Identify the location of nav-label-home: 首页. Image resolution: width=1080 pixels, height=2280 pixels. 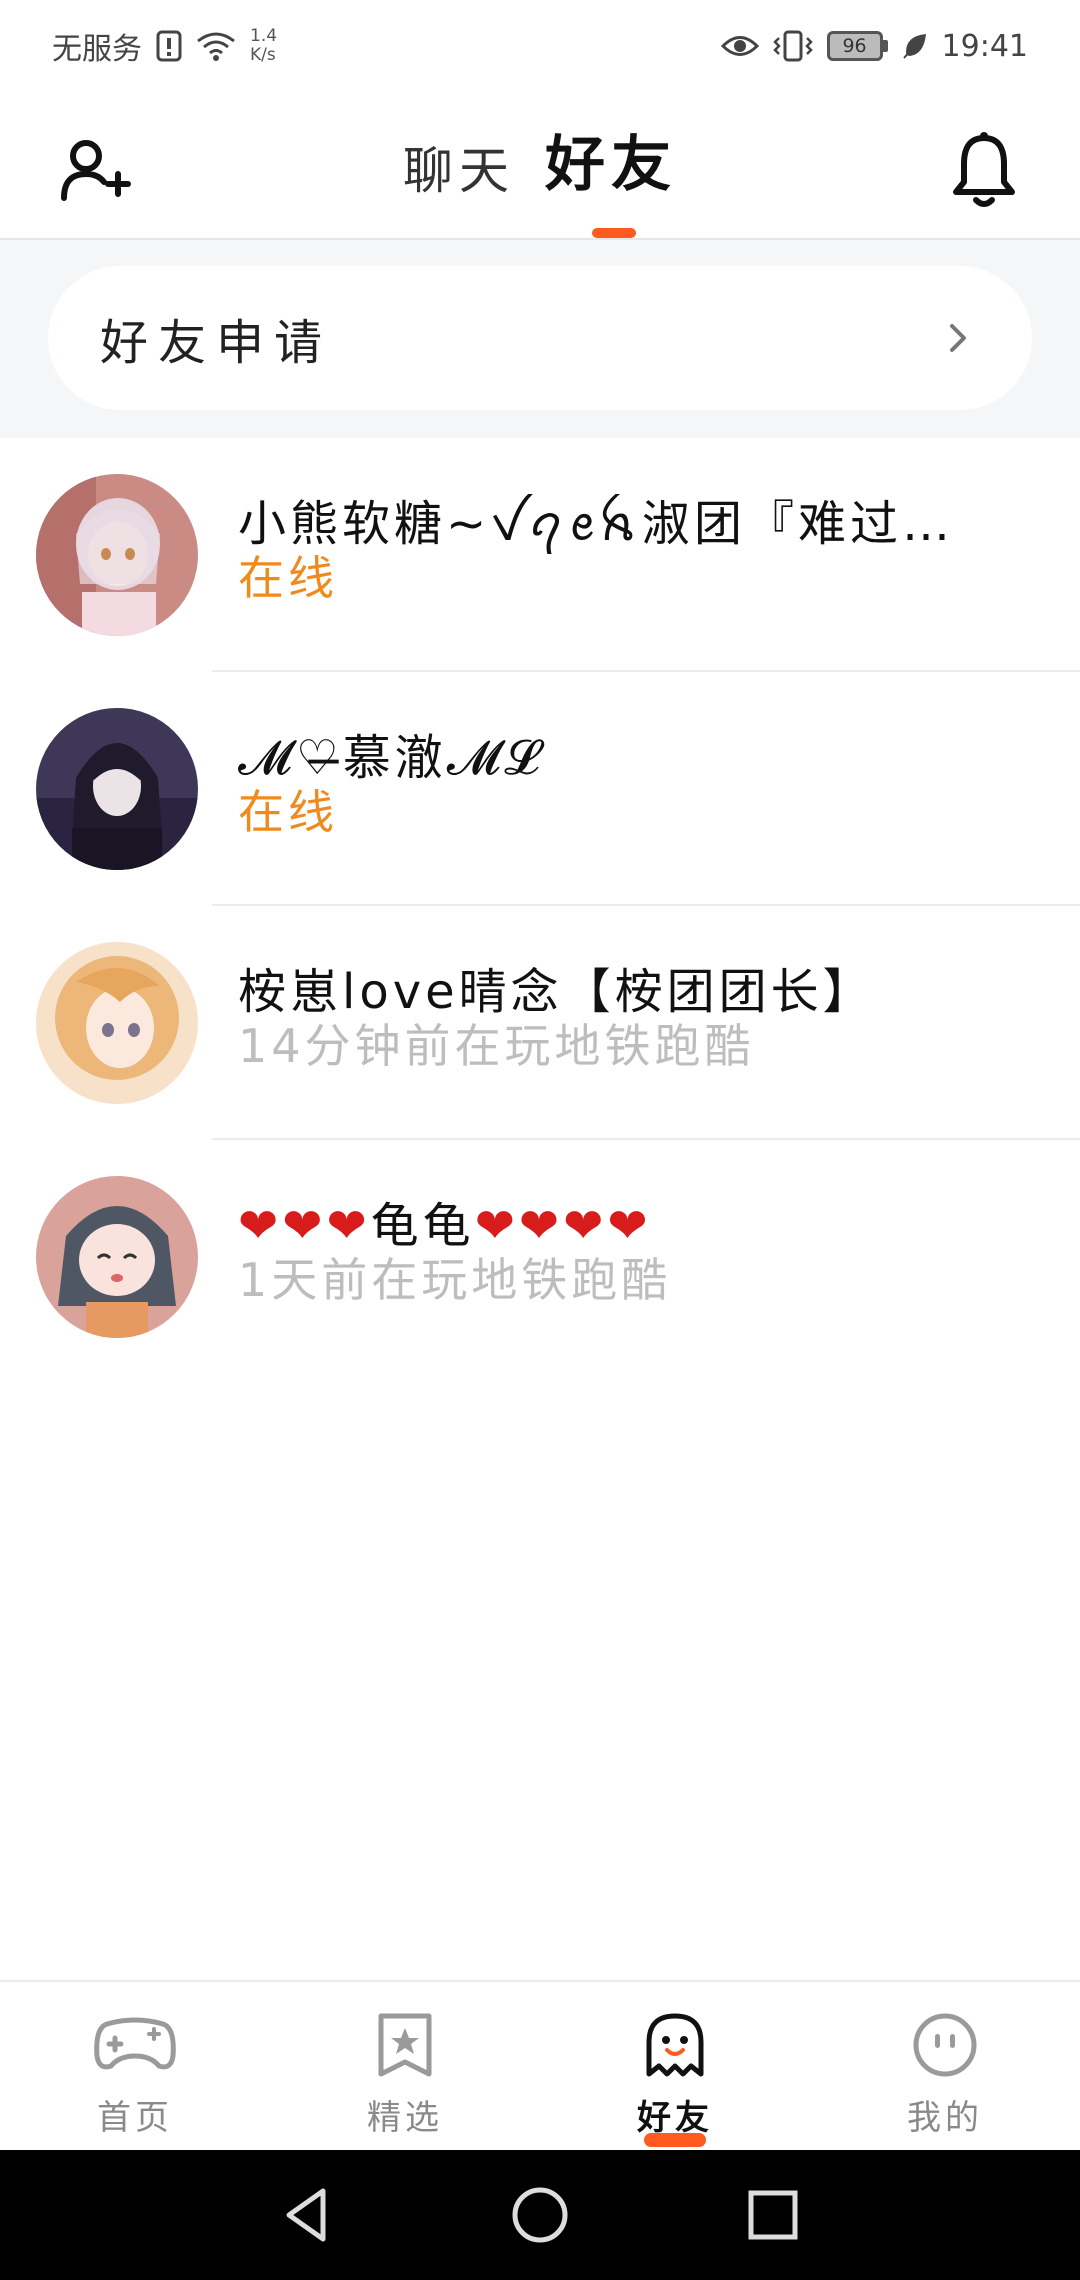
(135, 2118).